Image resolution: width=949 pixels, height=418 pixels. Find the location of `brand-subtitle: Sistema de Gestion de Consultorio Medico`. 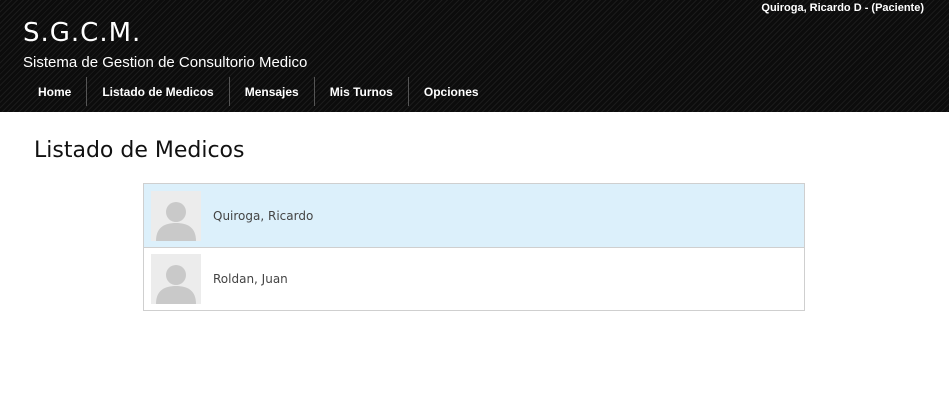

brand-subtitle: Sistema de Gestion de Consultorio Medico is located at coordinates (165, 62).